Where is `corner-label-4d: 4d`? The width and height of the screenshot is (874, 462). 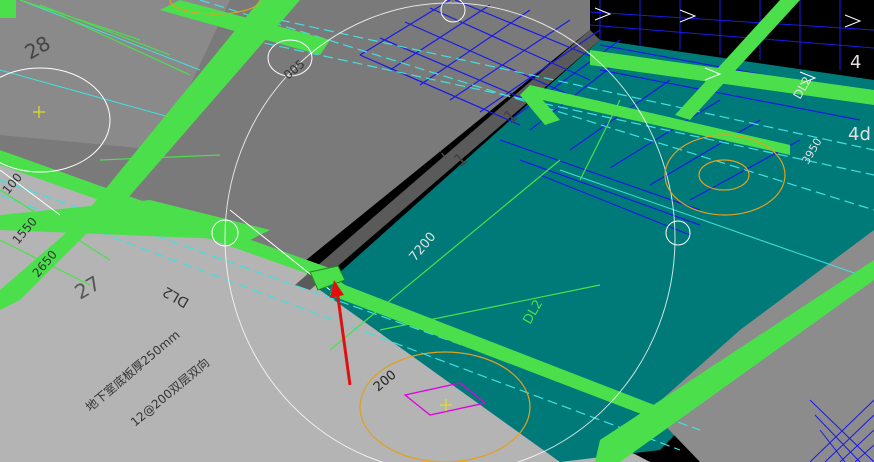 corner-label-4d: 4d is located at coordinates (859, 134).